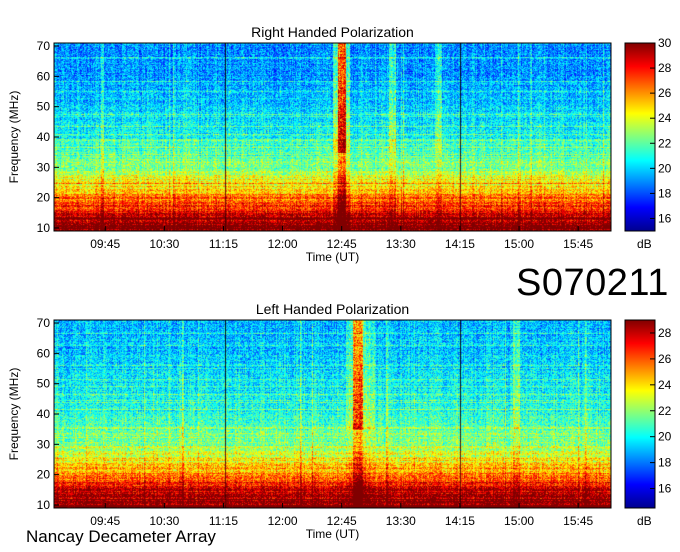  What do you see at coordinates (592, 283) in the screenshot?
I see `observation-id: S070211` at bounding box center [592, 283].